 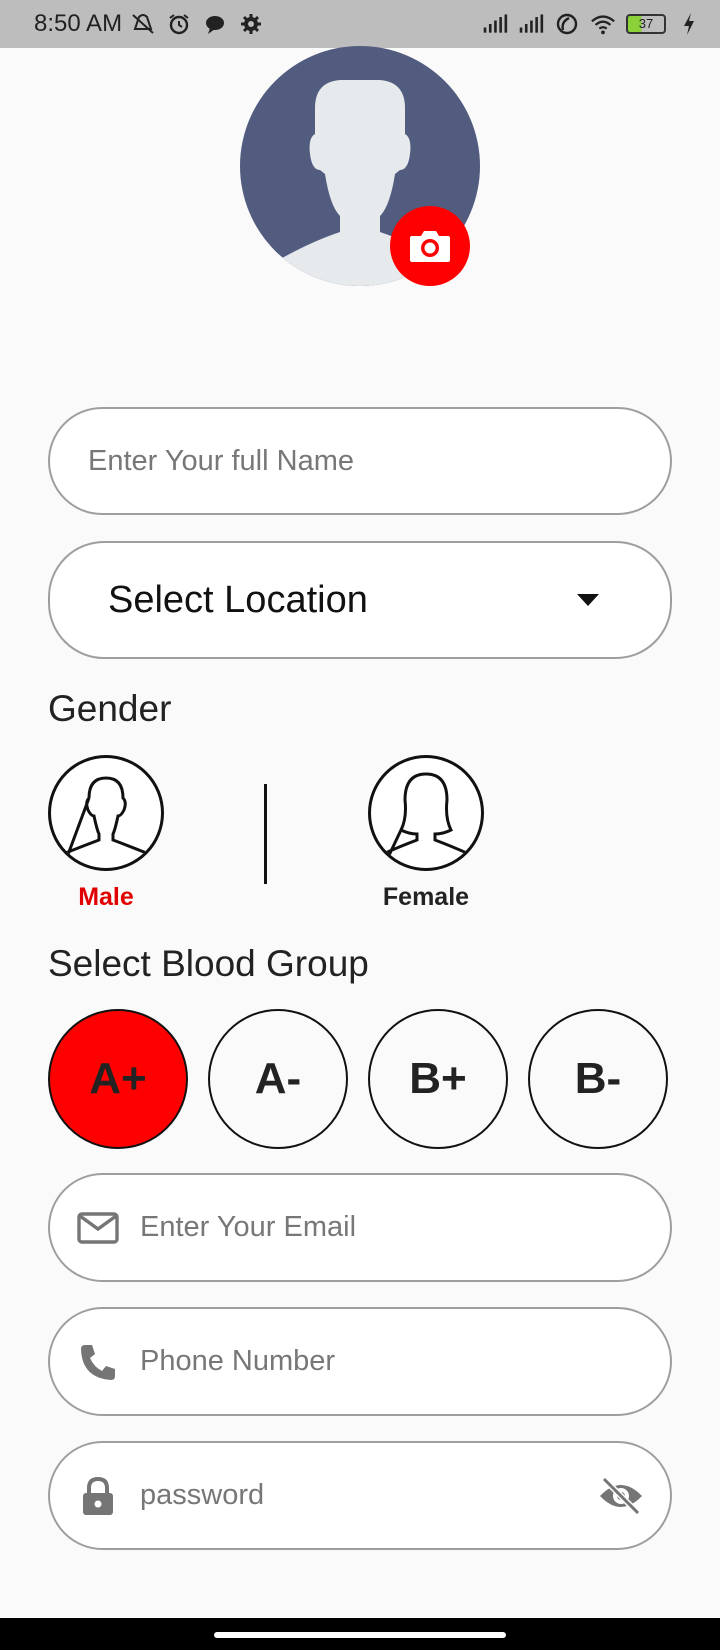 I want to click on male-avatar, so click(x=106, y=813).